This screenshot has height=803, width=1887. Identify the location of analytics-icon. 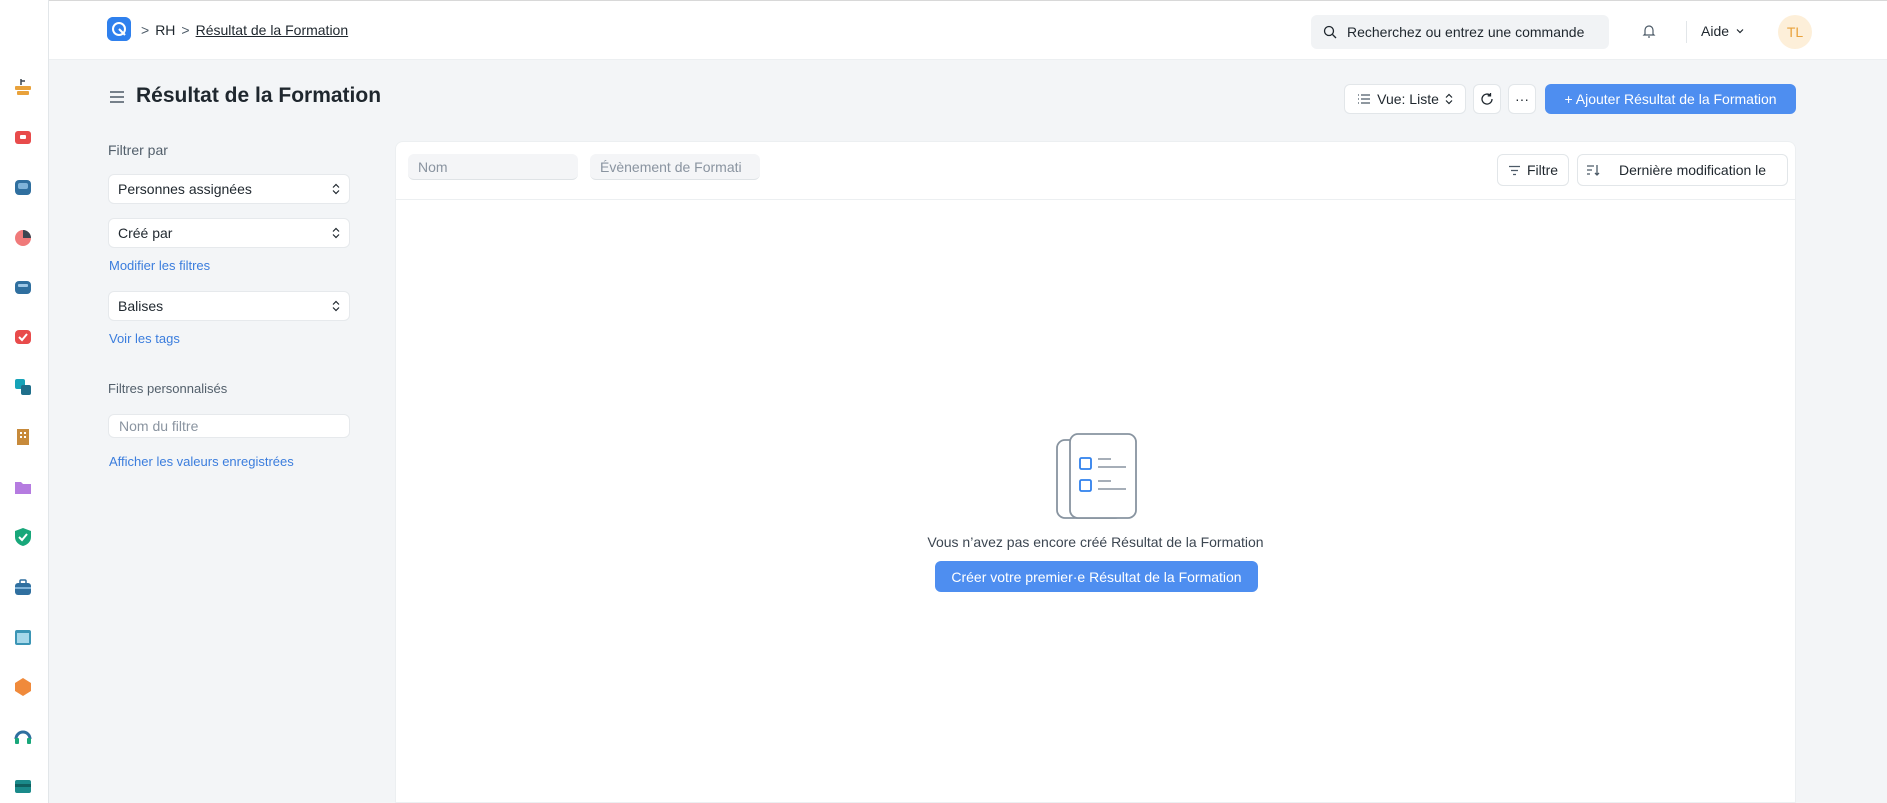
(23, 237).